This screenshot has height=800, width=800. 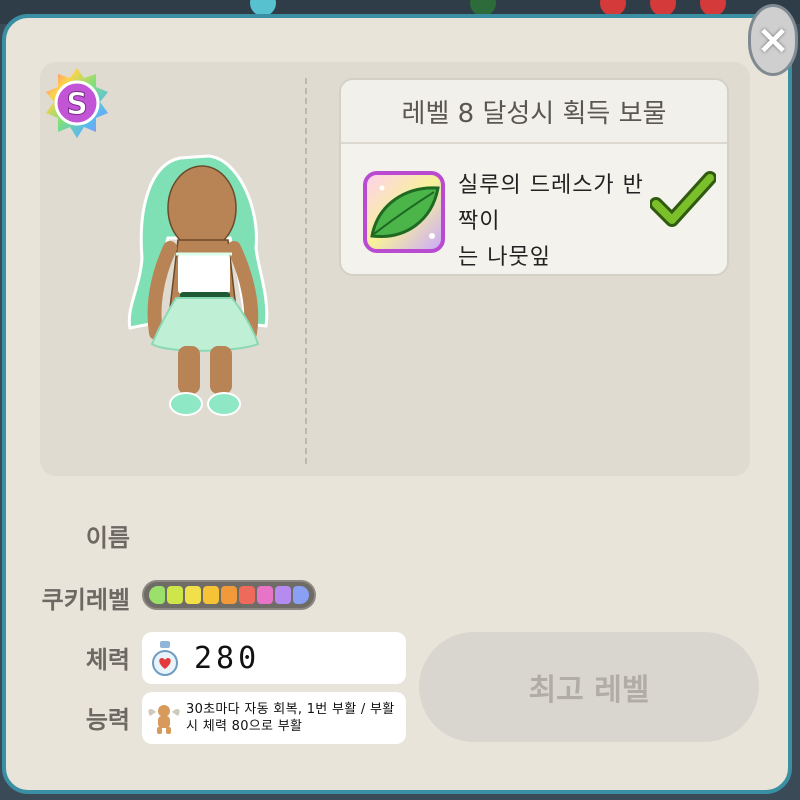 I want to click on max-level-button: 최고 레벨, so click(x=589, y=687).